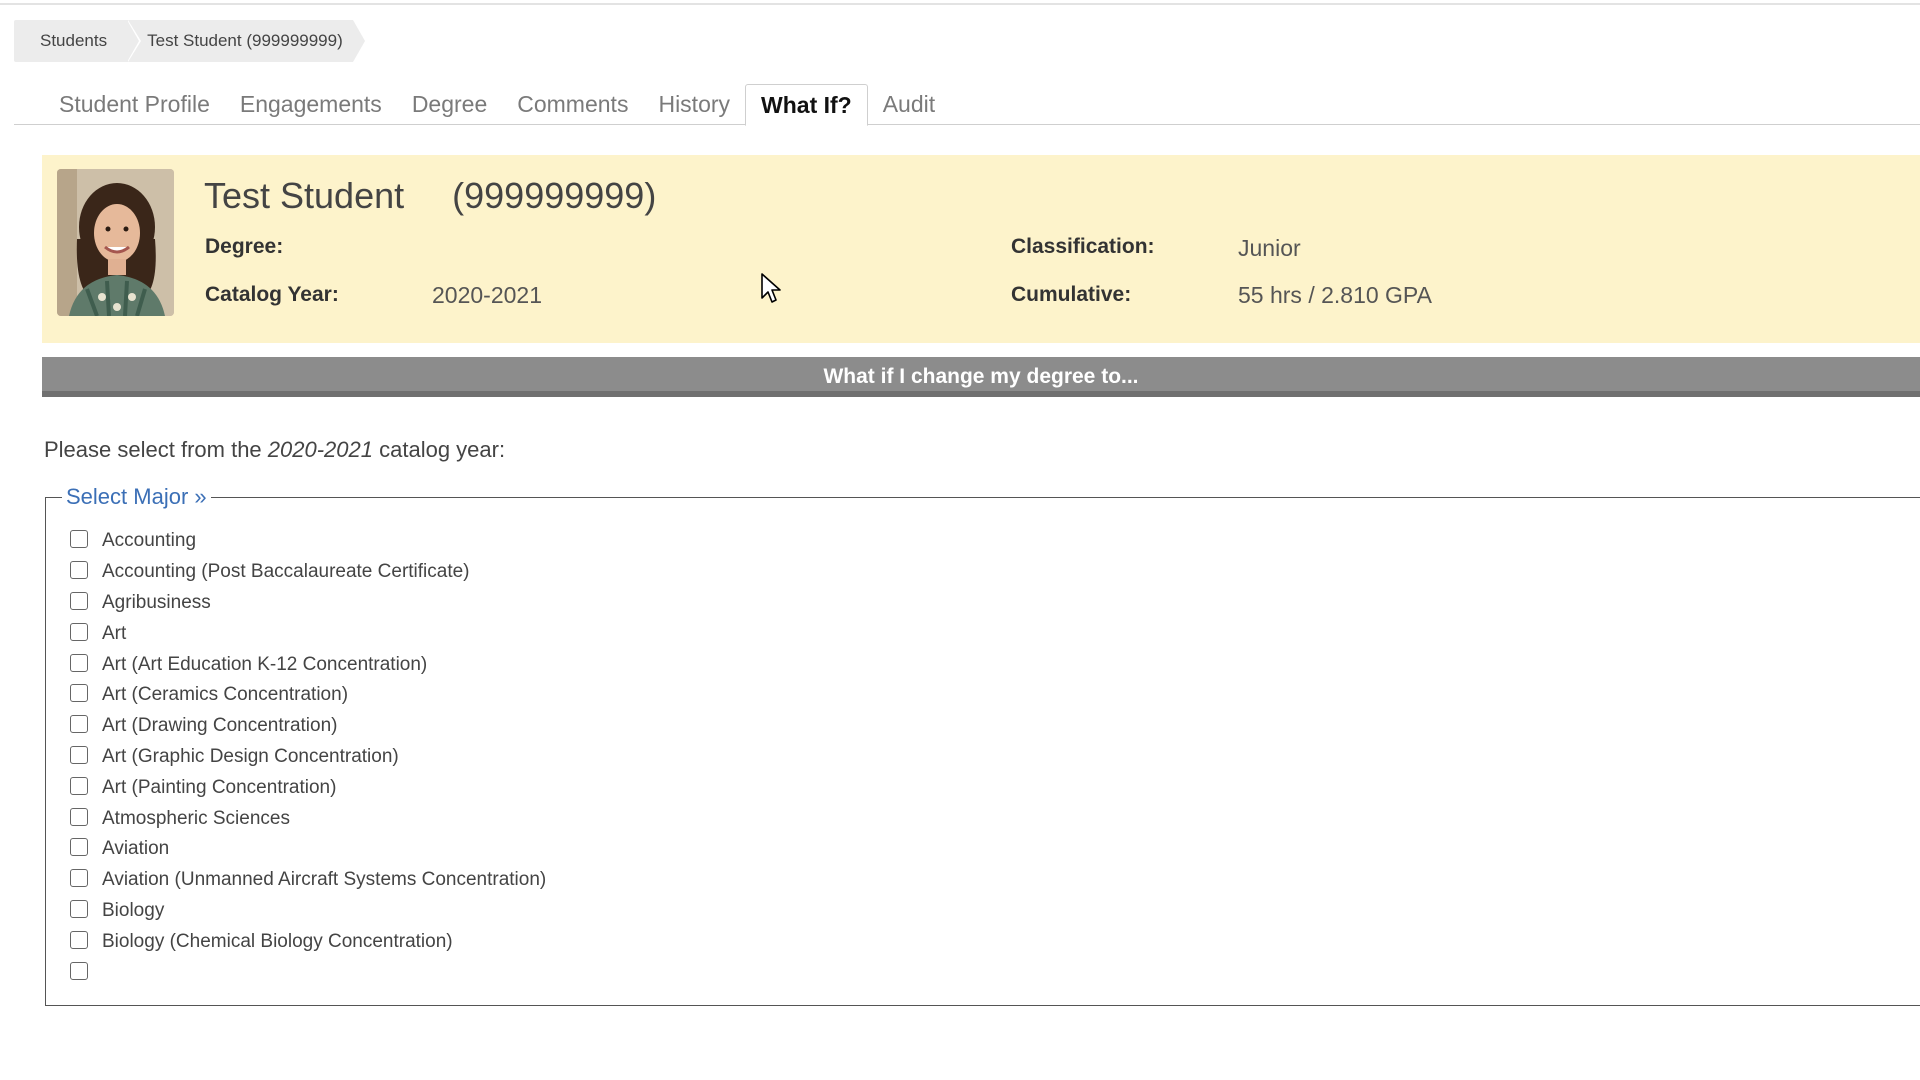 This screenshot has height=1080, width=1920. Describe the element at coordinates (156, 449) in the screenshot. I see `instruction-prefix: Please select from the` at that location.